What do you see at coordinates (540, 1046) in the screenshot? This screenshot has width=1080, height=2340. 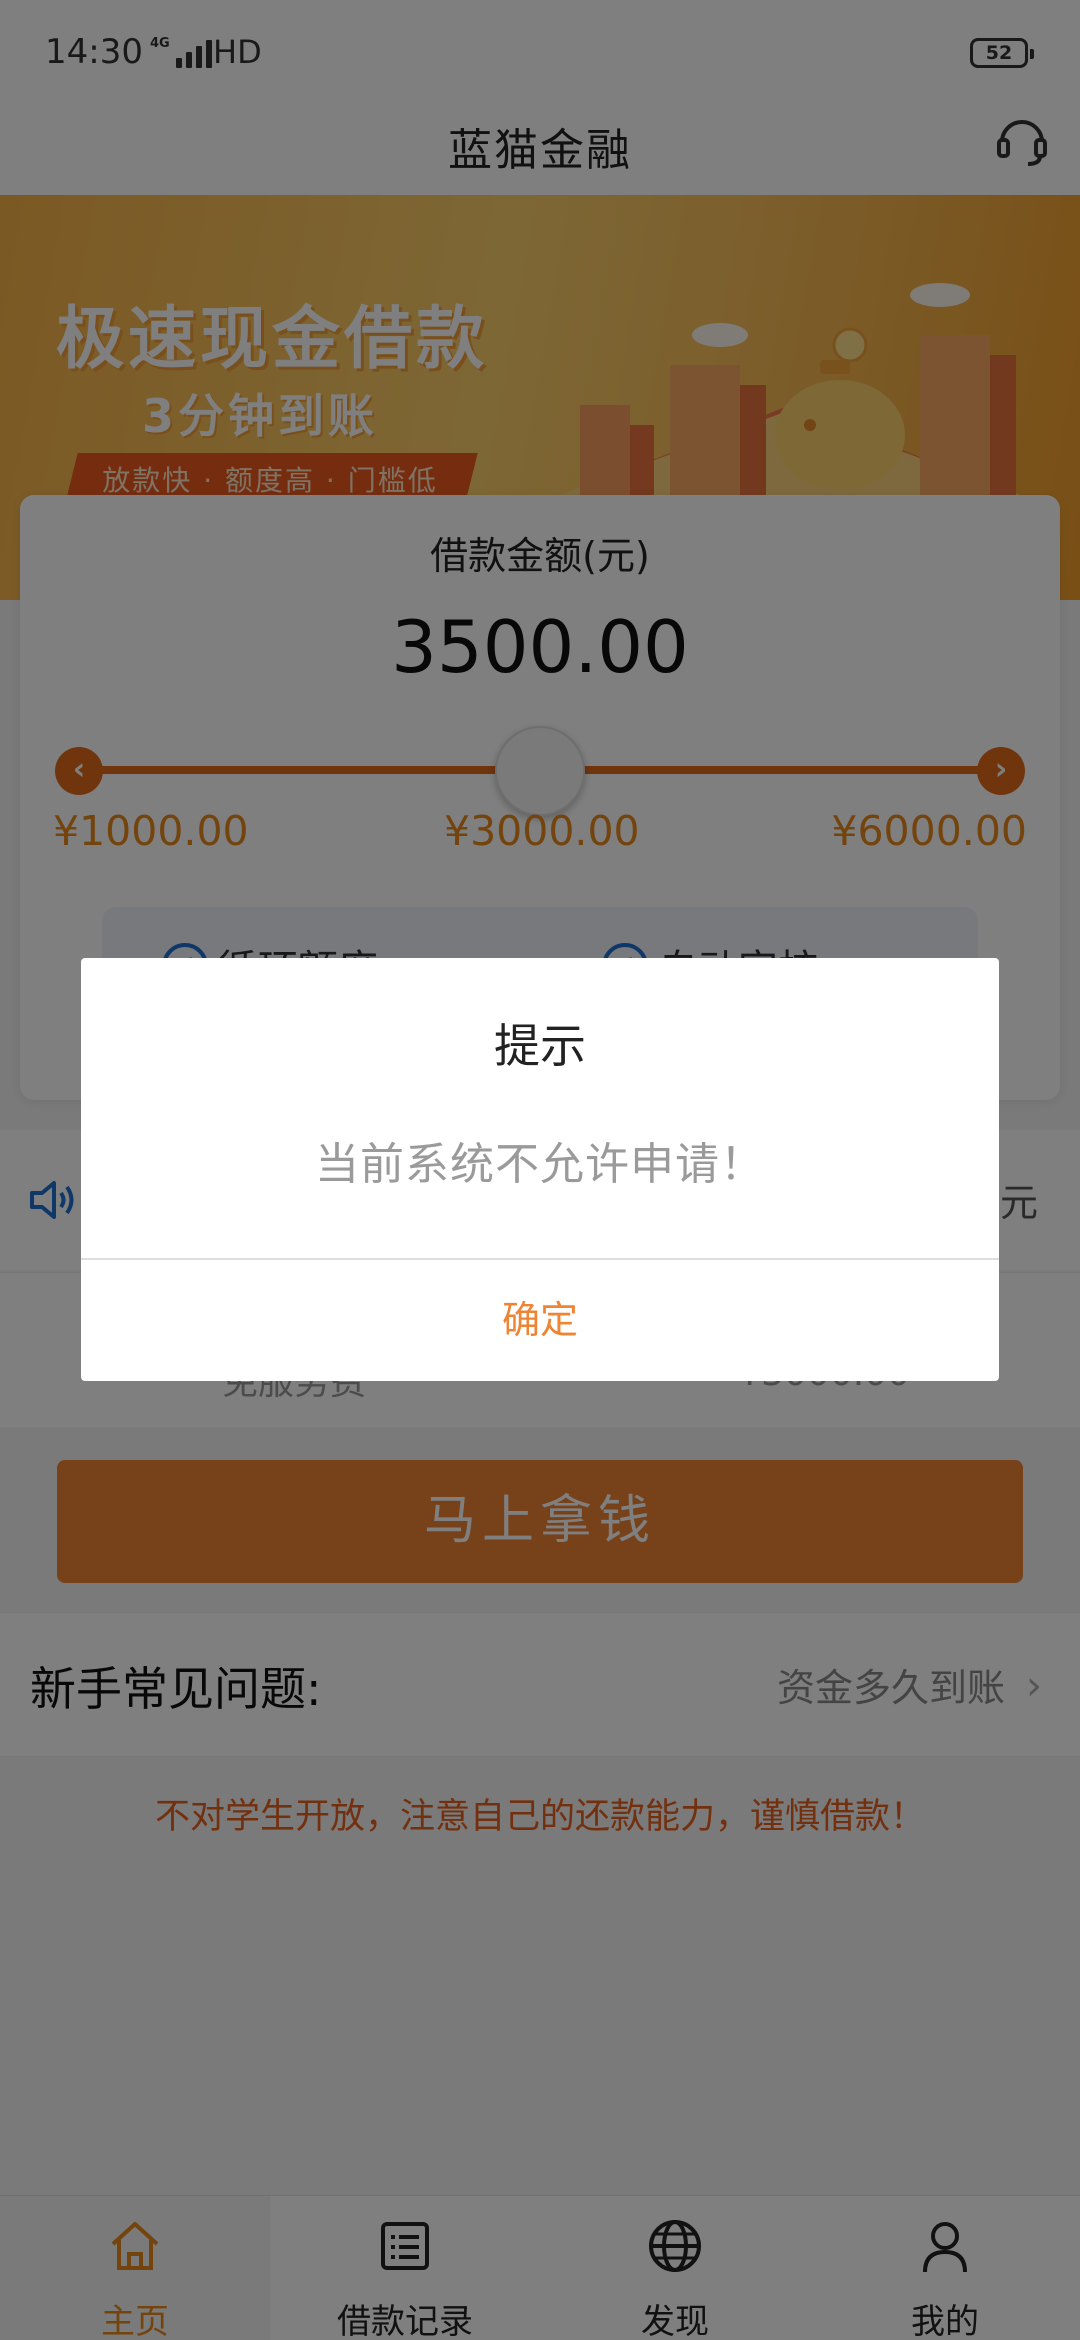 I see `dialog-title: 提示` at bounding box center [540, 1046].